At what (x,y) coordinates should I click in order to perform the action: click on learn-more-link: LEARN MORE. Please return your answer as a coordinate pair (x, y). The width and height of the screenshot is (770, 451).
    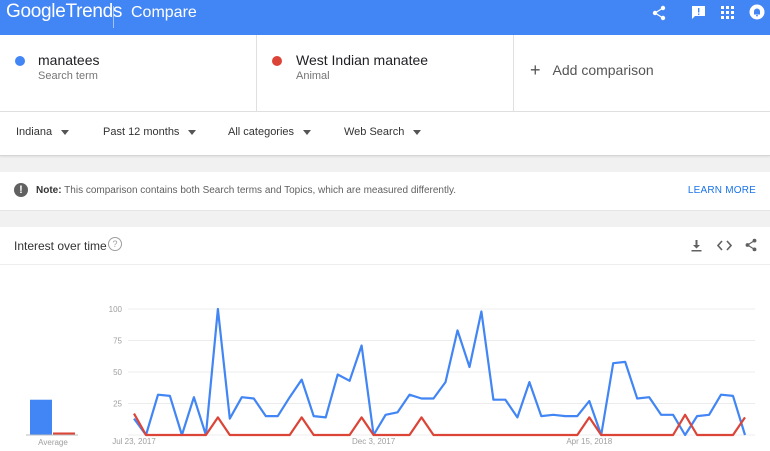
    Looking at the image, I should click on (722, 190).